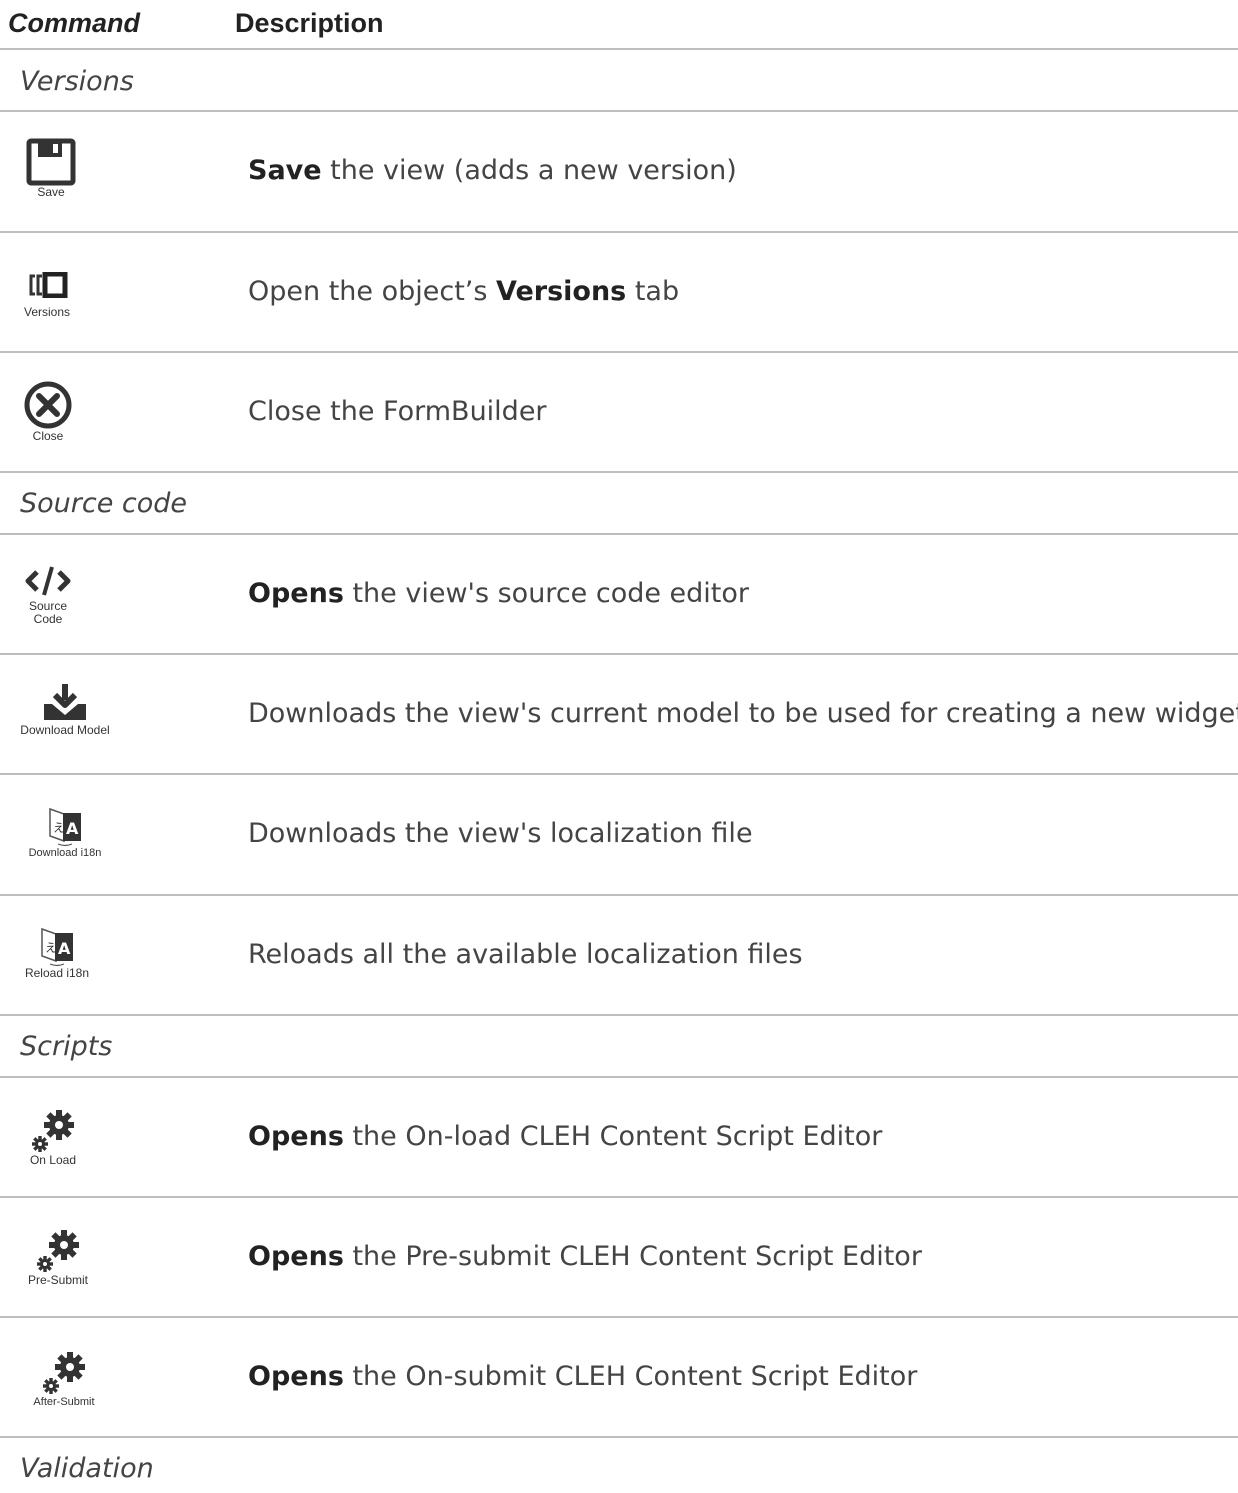  Describe the element at coordinates (51, 192) in the screenshot. I see `save-caption: Save` at that location.